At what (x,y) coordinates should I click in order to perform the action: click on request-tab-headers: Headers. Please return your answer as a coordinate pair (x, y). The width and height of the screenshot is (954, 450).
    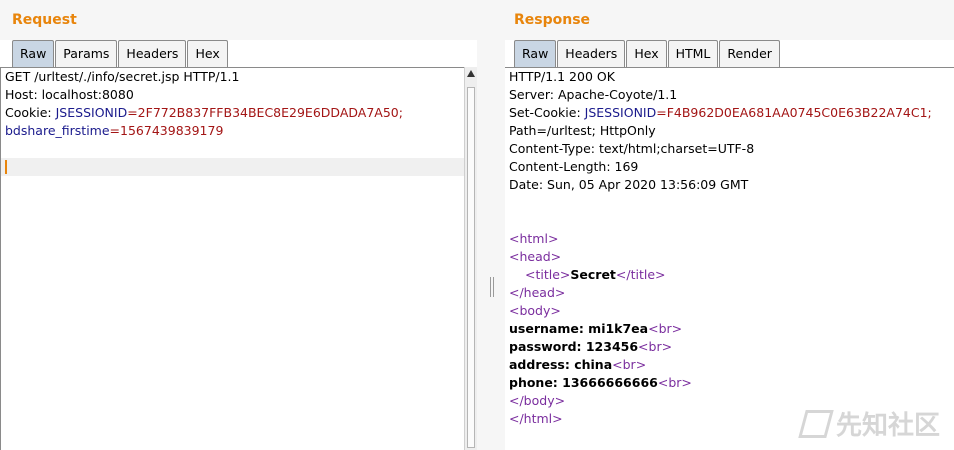
    Looking at the image, I should click on (152, 53).